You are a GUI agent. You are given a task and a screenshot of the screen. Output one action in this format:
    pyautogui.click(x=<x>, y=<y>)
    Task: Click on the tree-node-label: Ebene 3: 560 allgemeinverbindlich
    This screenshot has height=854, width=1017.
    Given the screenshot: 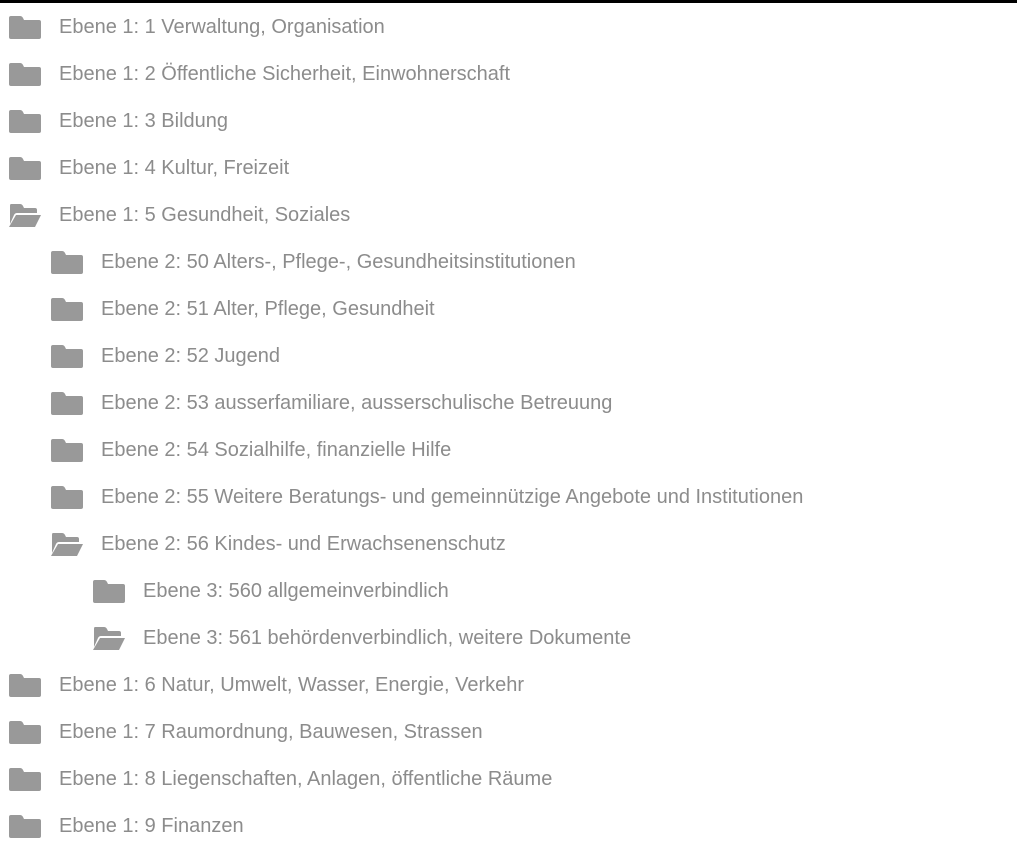 What is the action you would take?
    pyautogui.click(x=296, y=590)
    